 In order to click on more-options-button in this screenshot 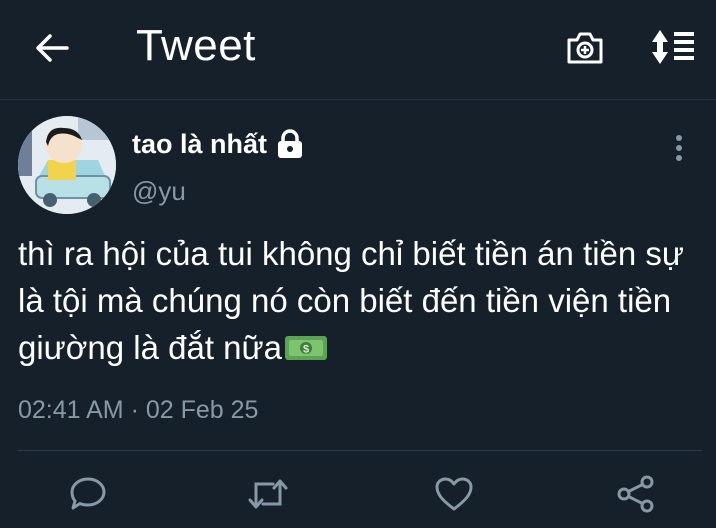, I will do `click(679, 148)`.